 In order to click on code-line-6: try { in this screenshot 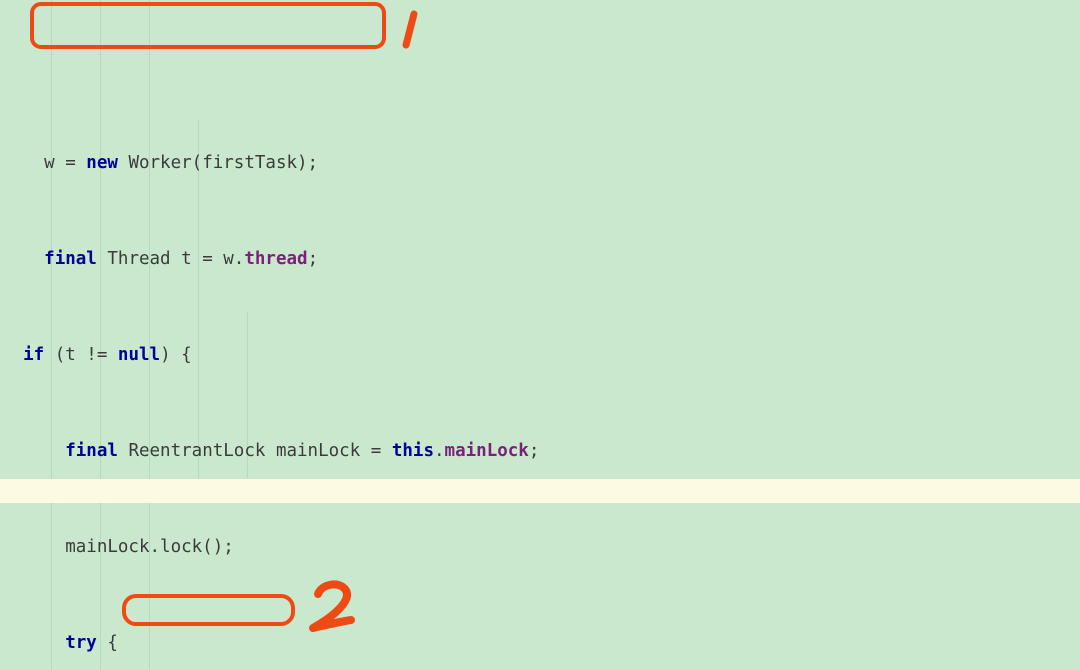, I will do `click(540, 643)`.